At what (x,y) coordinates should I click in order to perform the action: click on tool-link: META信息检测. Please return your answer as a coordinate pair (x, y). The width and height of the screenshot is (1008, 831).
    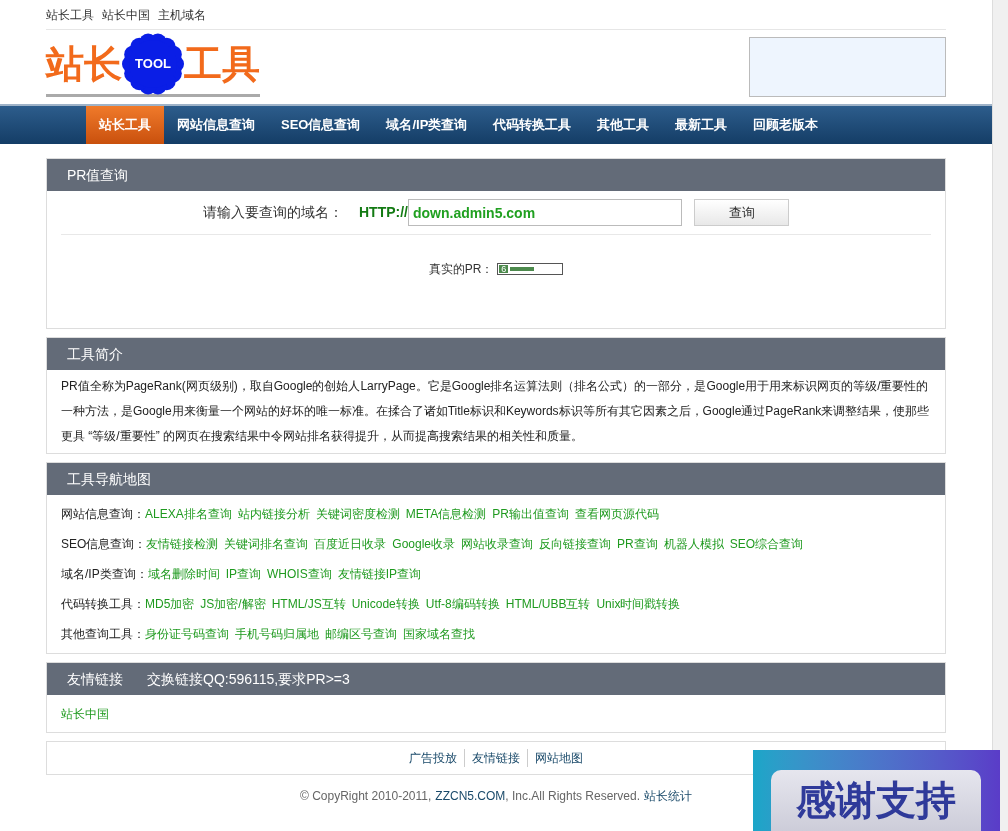
    Looking at the image, I should click on (446, 514).